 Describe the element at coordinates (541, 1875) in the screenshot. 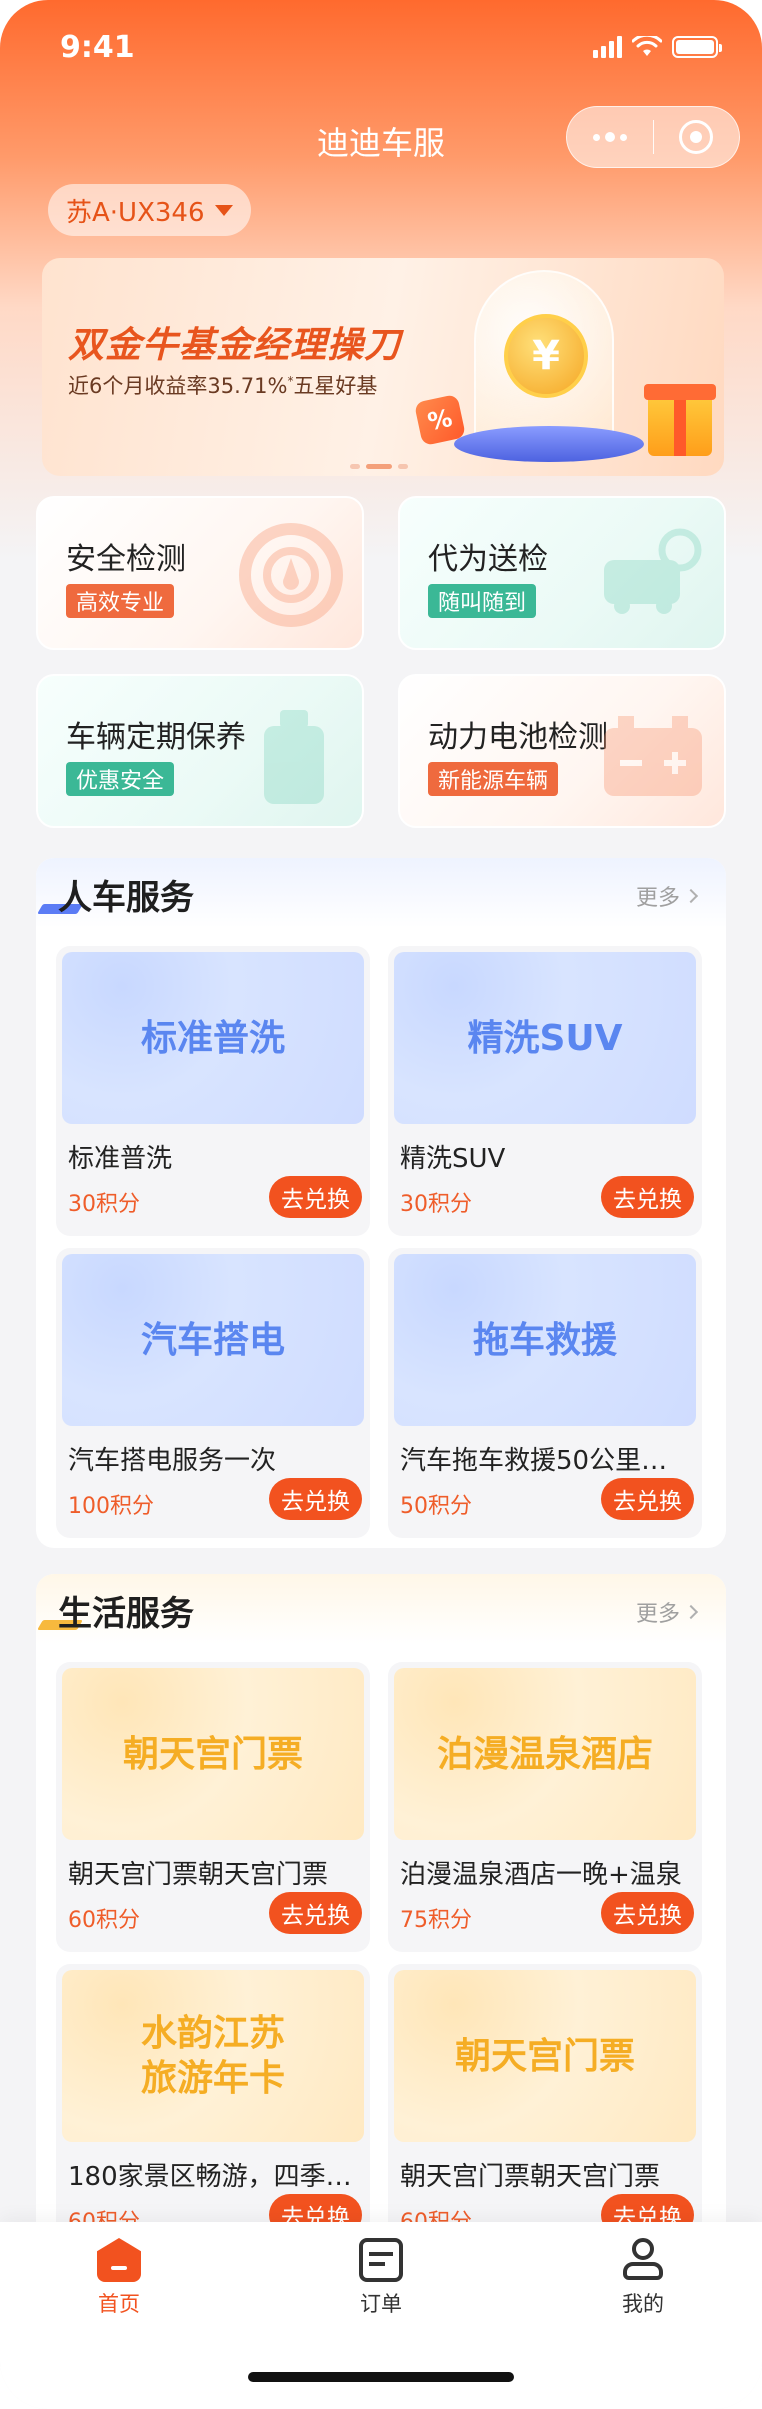

I see `product-name: 泊漫温泉酒店一晚+温泉` at that location.